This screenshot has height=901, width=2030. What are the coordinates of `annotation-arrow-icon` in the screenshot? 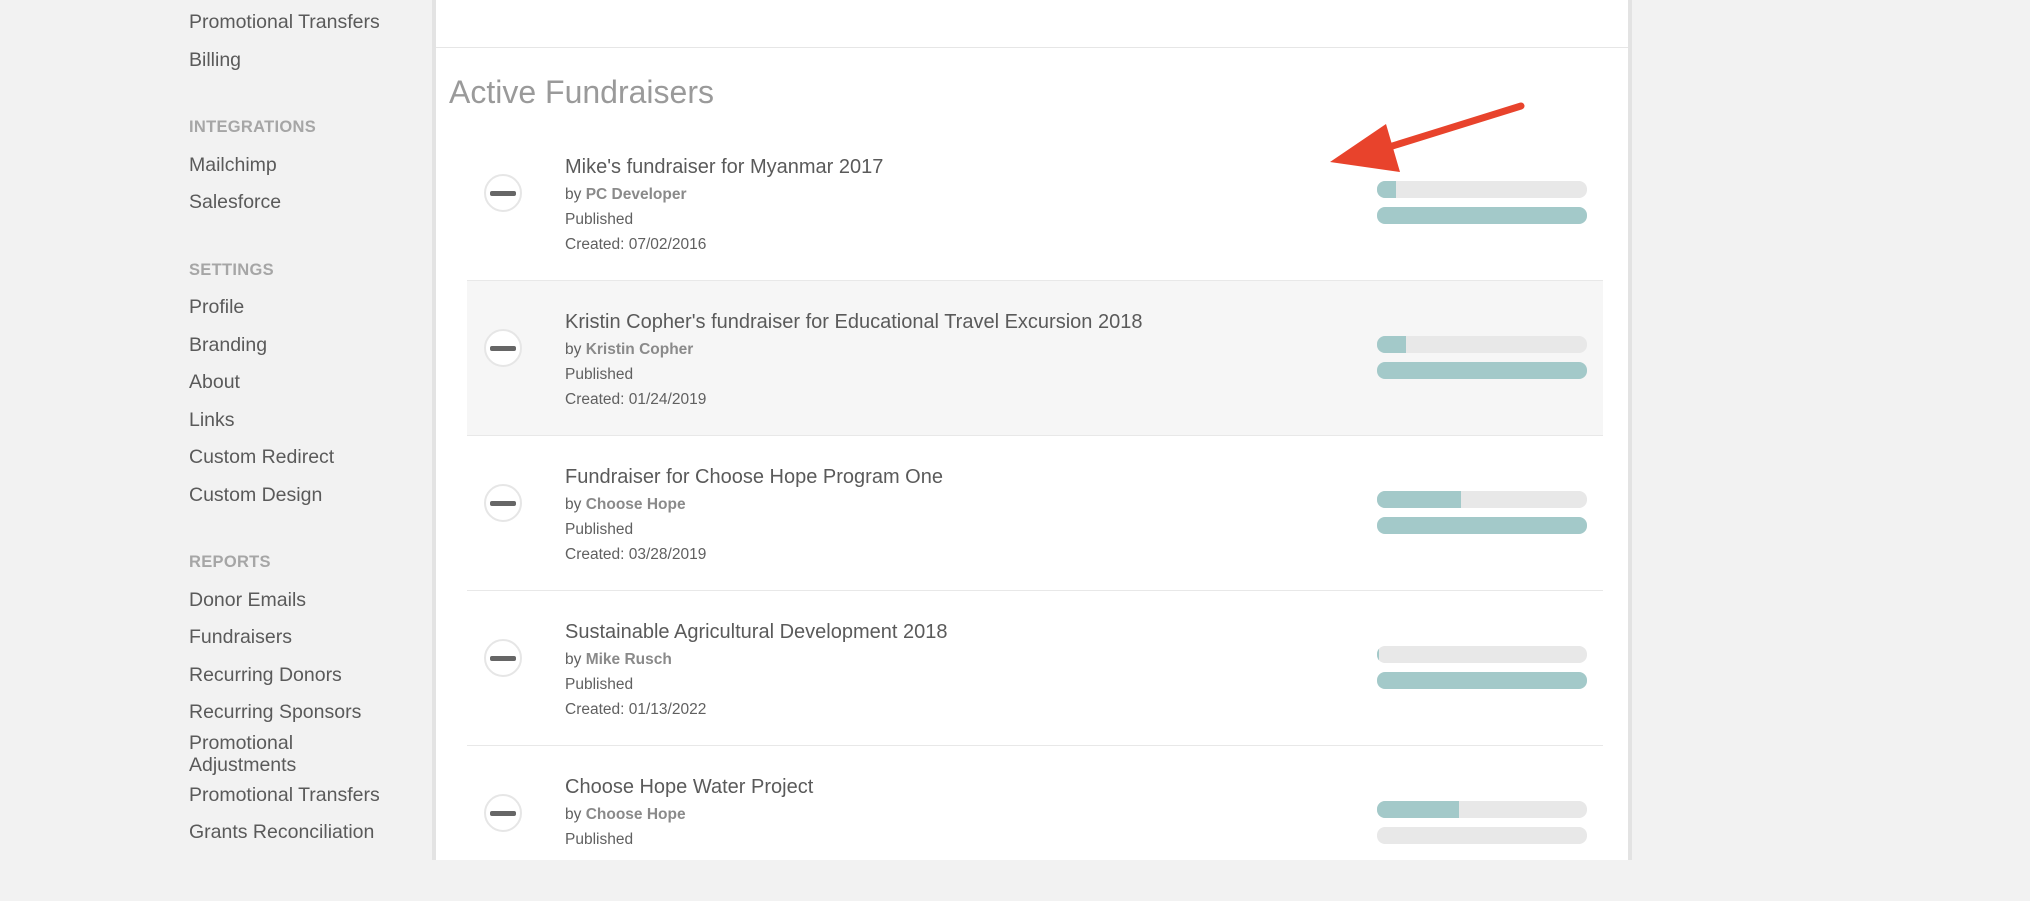 It's located at (1427, 137).